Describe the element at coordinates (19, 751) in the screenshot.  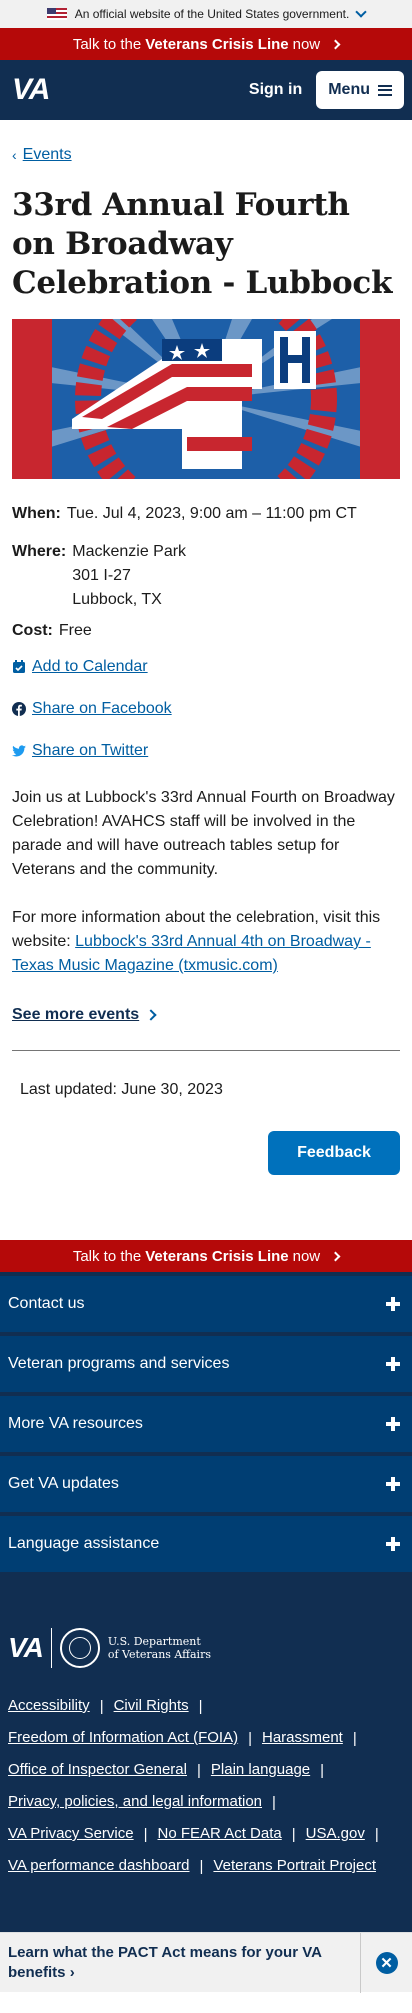
I see `twitter-icon` at that location.